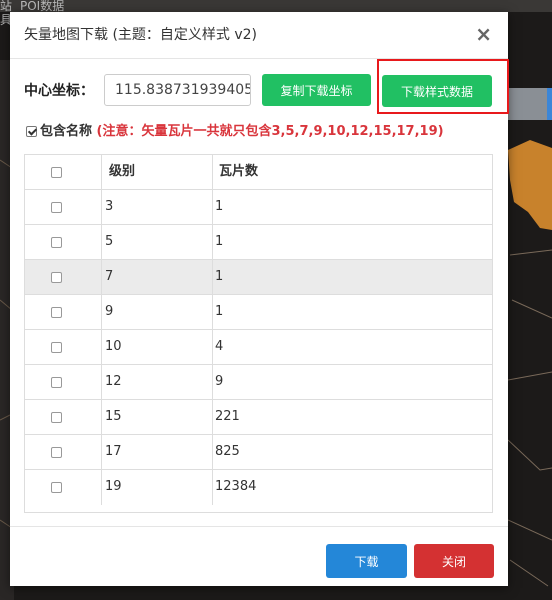  Describe the element at coordinates (259, 556) in the screenshot. I see `dialog-footer: 下载 关闭` at that location.